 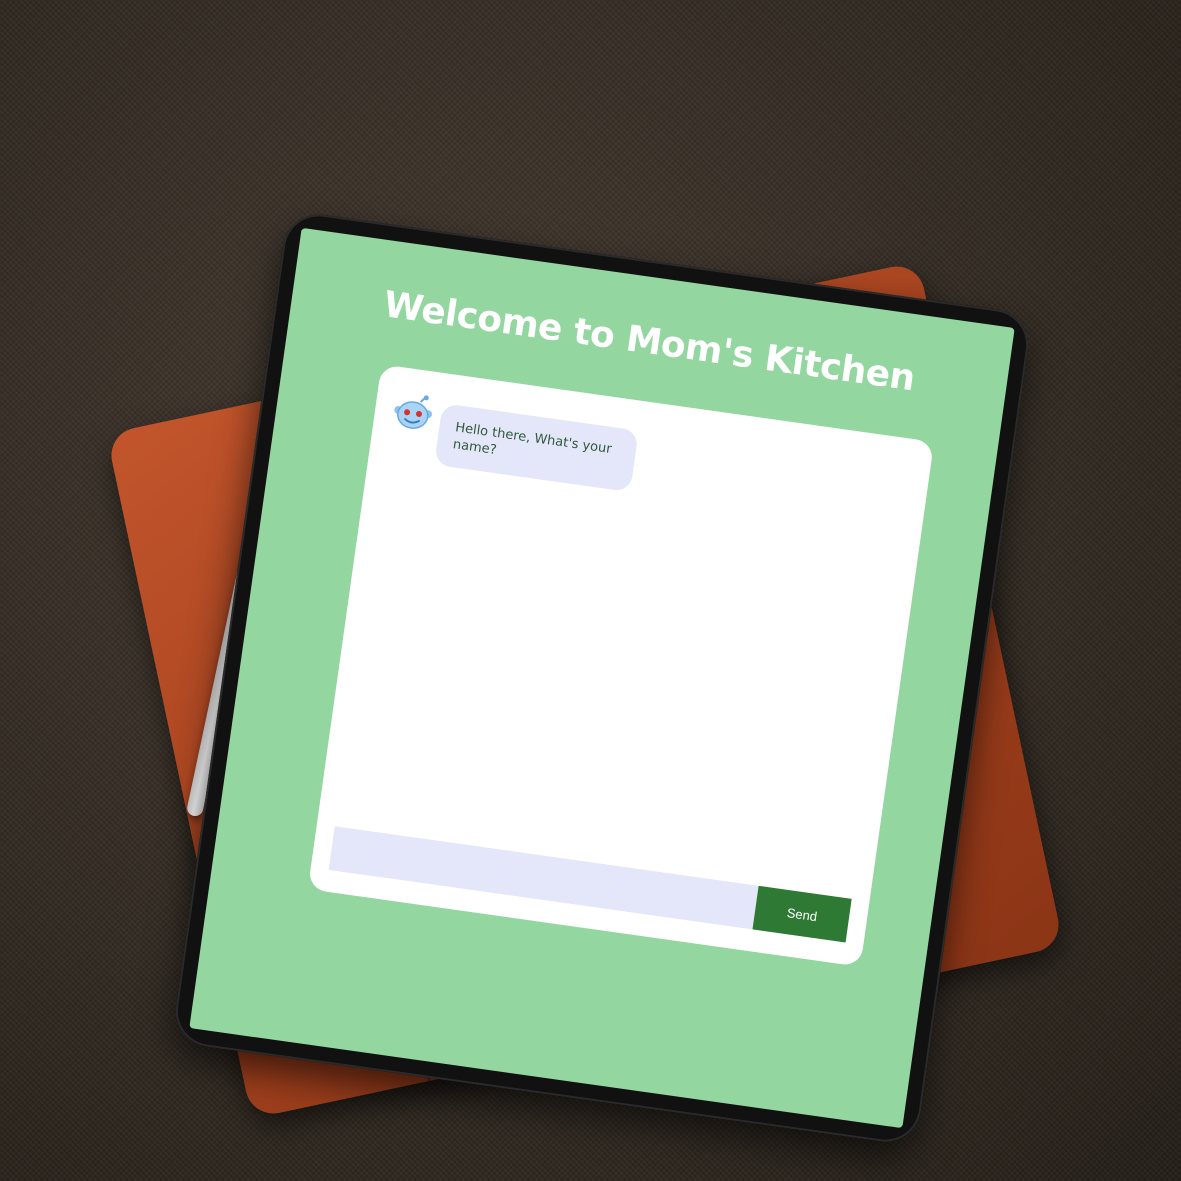 What do you see at coordinates (802, 914) in the screenshot?
I see `send-button: Send` at bounding box center [802, 914].